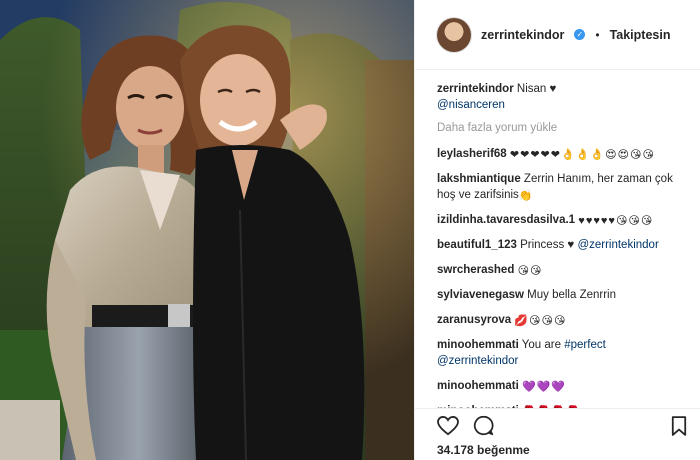 This screenshot has width=700, height=460. Describe the element at coordinates (479, 179) in the screenshot. I see `comment-username: lakshmiantique` at that location.